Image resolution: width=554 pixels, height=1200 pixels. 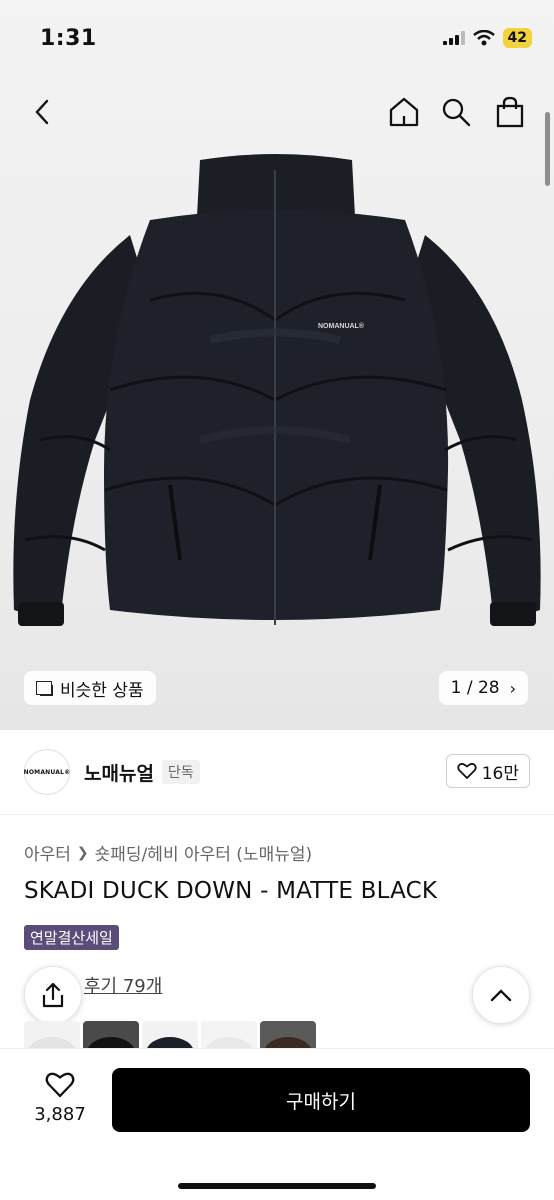 I want to click on signal-icon, so click(x=453, y=38).